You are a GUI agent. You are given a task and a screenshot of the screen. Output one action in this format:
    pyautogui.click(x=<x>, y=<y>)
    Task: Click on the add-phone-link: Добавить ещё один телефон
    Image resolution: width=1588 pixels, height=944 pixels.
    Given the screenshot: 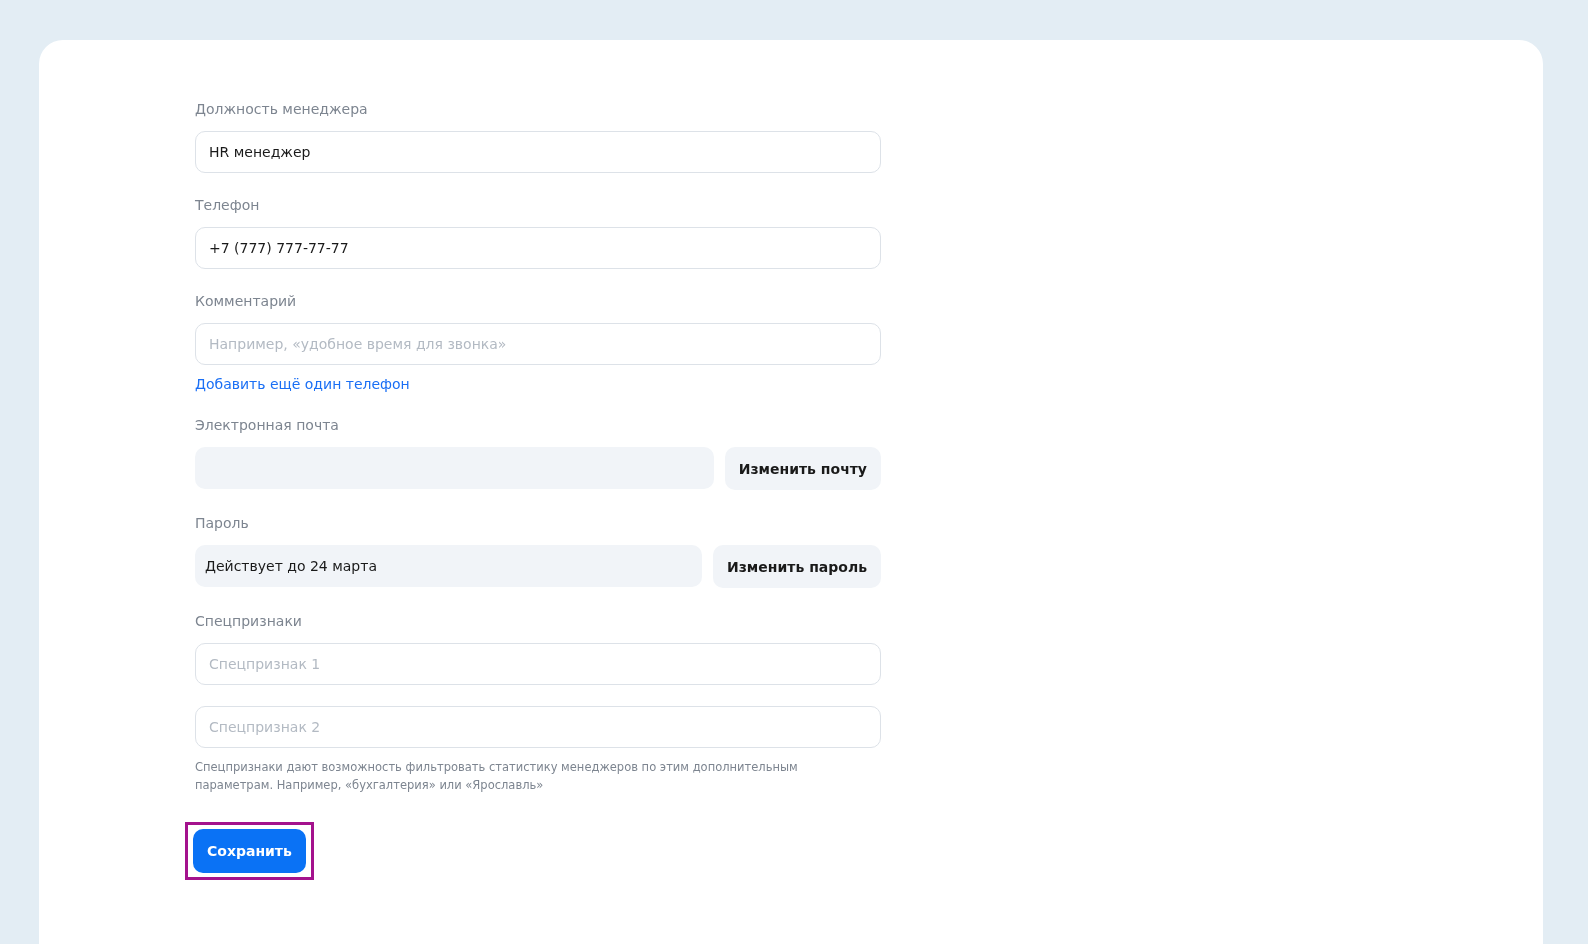 What is the action you would take?
    pyautogui.click(x=302, y=384)
    